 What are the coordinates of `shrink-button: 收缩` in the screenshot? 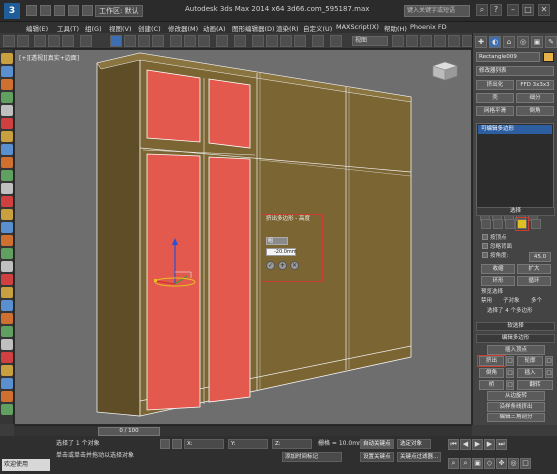 It's located at (498, 269).